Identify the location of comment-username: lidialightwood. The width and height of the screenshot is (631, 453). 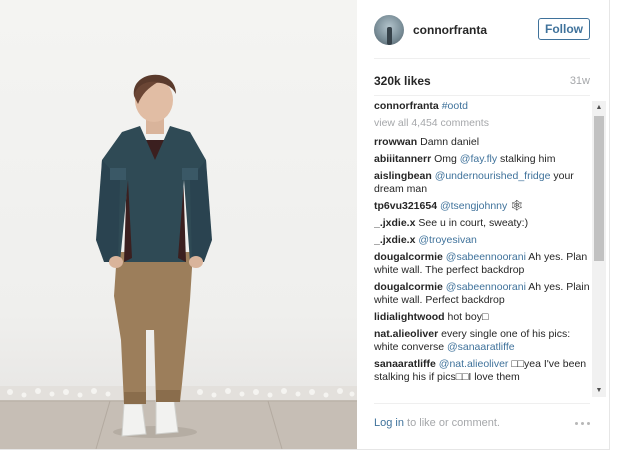
(409, 317).